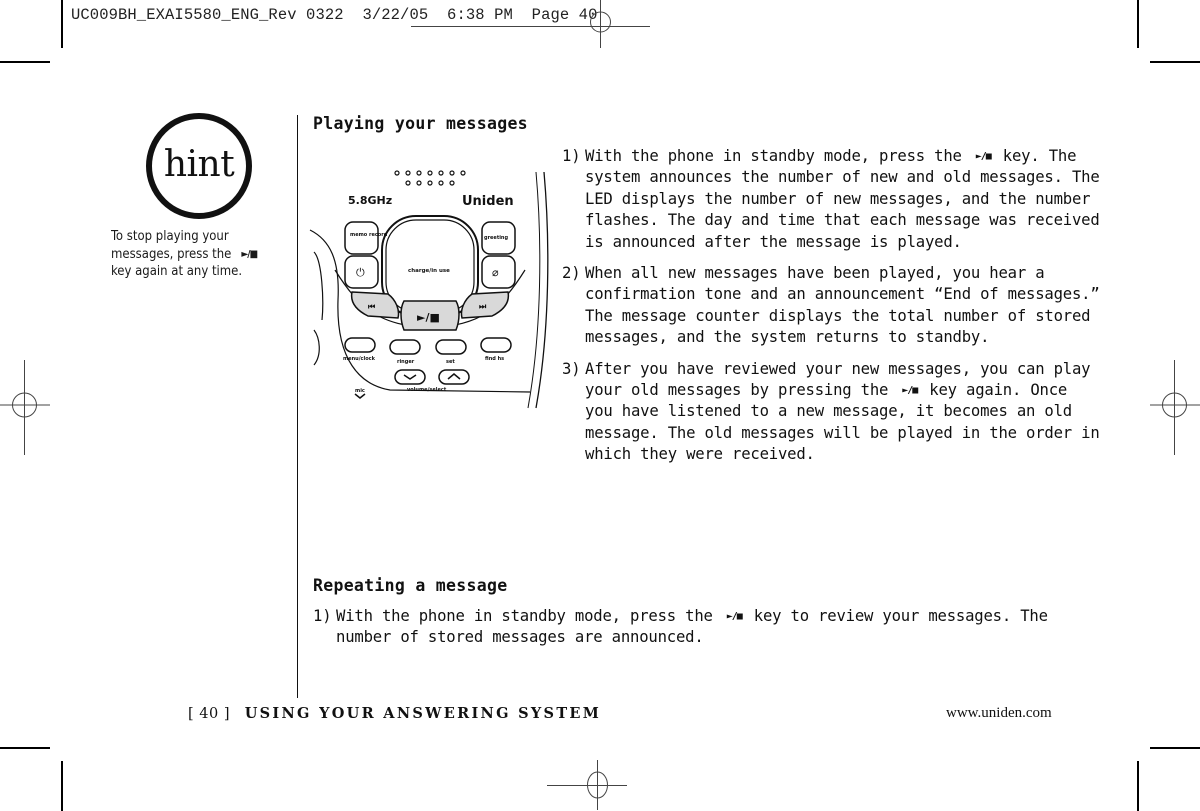  I want to click on ringer-button, so click(405, 347).